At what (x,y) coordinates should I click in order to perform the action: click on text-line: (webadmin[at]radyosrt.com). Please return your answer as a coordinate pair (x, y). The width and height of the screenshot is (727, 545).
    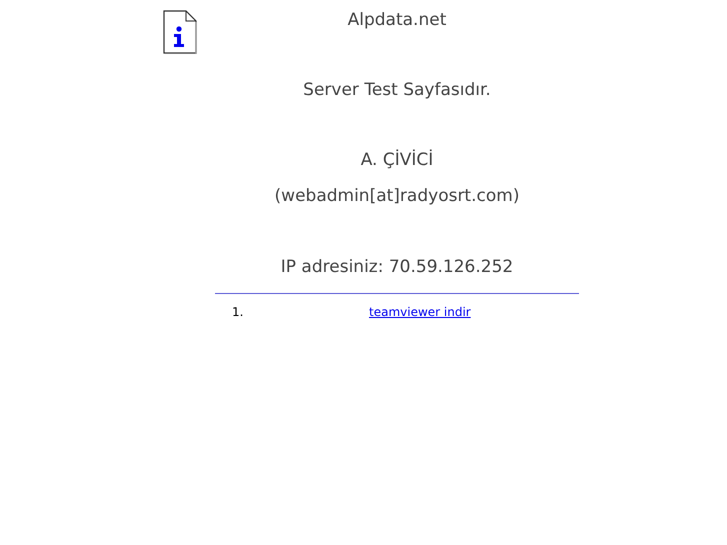
    Looking at the image, I should click on (397, 196).